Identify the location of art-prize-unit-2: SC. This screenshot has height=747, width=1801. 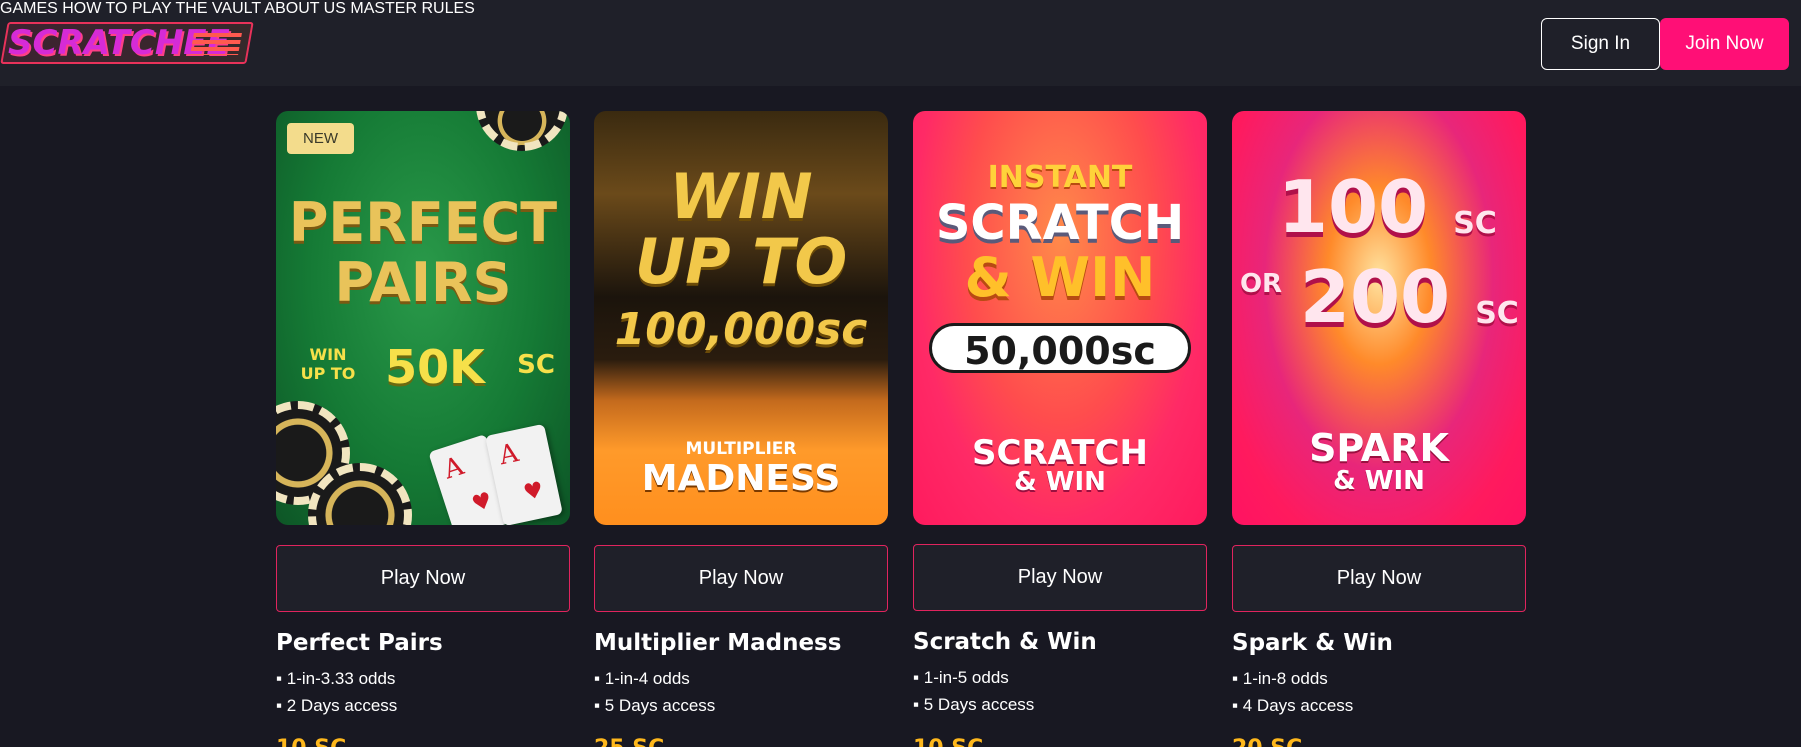
(1497, 313).